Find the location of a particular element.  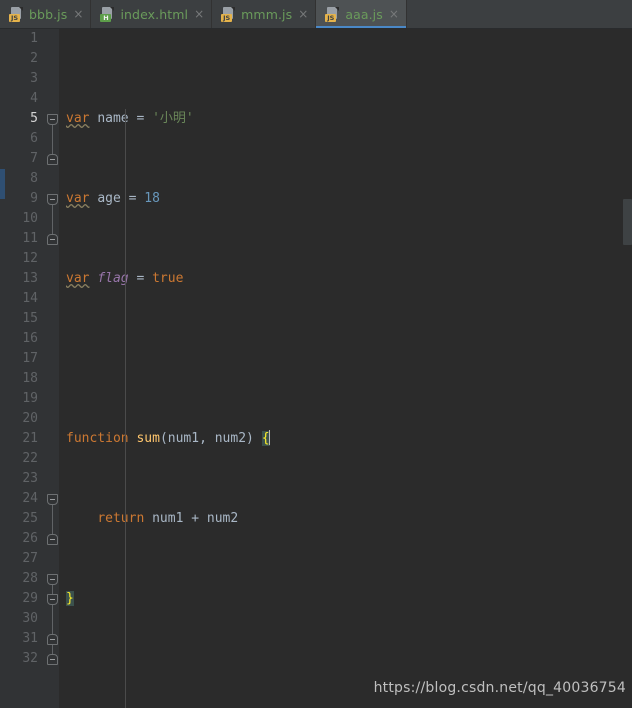

code-line: var name = '小明' is located at coordinates (130, 118).